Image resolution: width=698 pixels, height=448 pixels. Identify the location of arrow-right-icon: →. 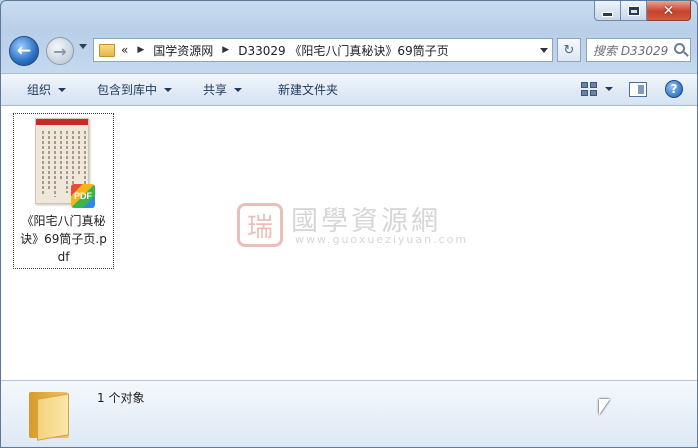
(60, 51).